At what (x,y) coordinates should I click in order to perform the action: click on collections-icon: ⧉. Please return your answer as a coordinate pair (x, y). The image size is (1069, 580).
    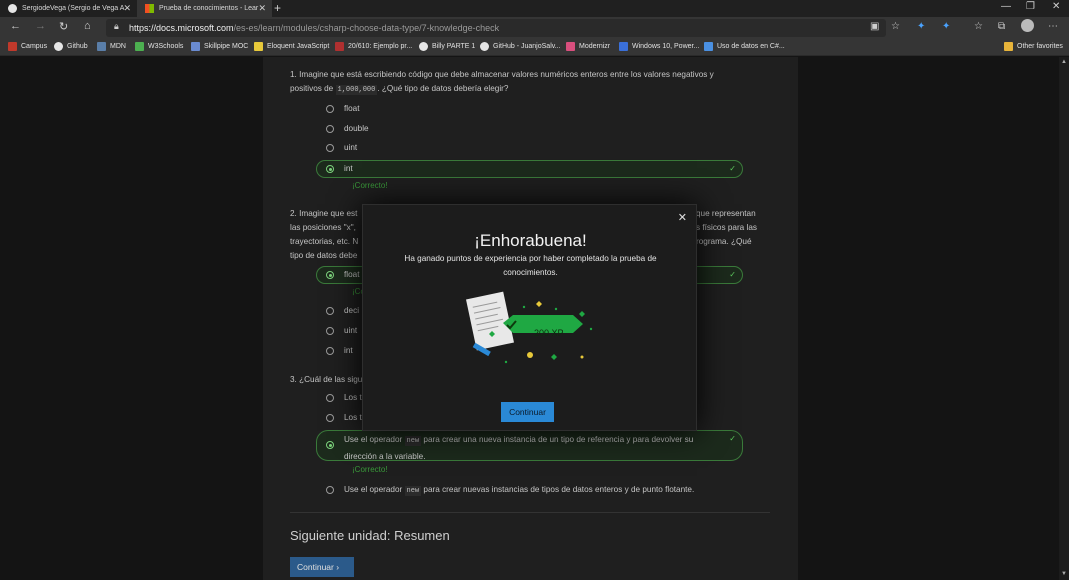
    Looking at the image, I should click on (1001, 26).